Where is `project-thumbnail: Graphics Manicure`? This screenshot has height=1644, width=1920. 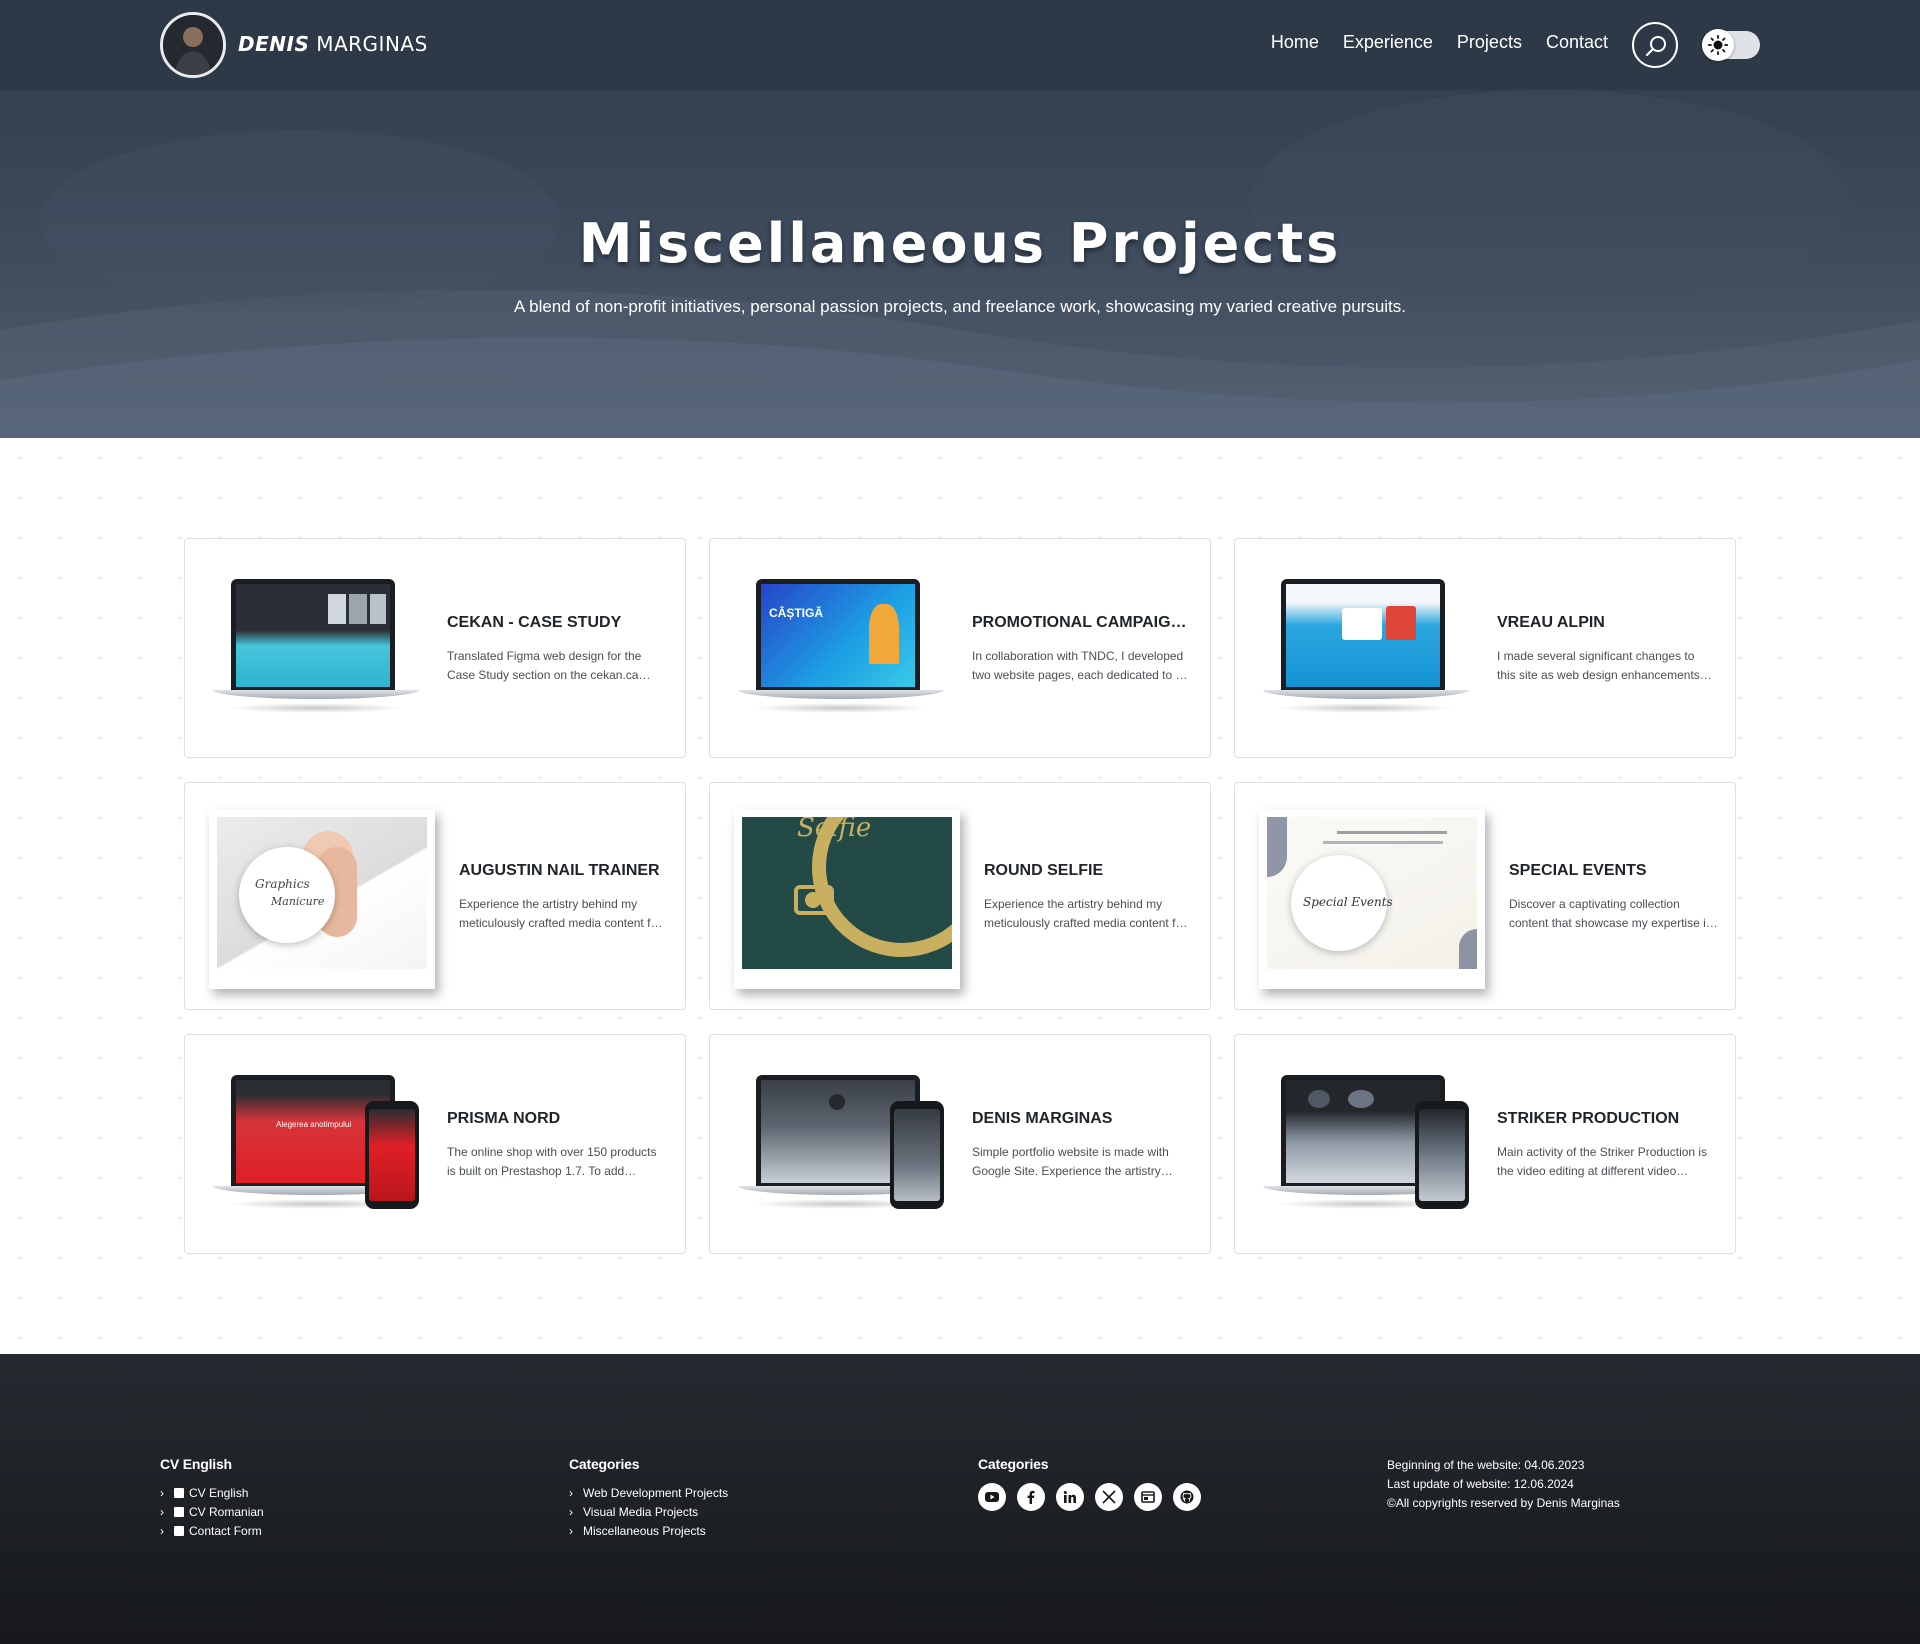
project-thumbnail: Graphics Manicure is located at coordinates (322, 899).